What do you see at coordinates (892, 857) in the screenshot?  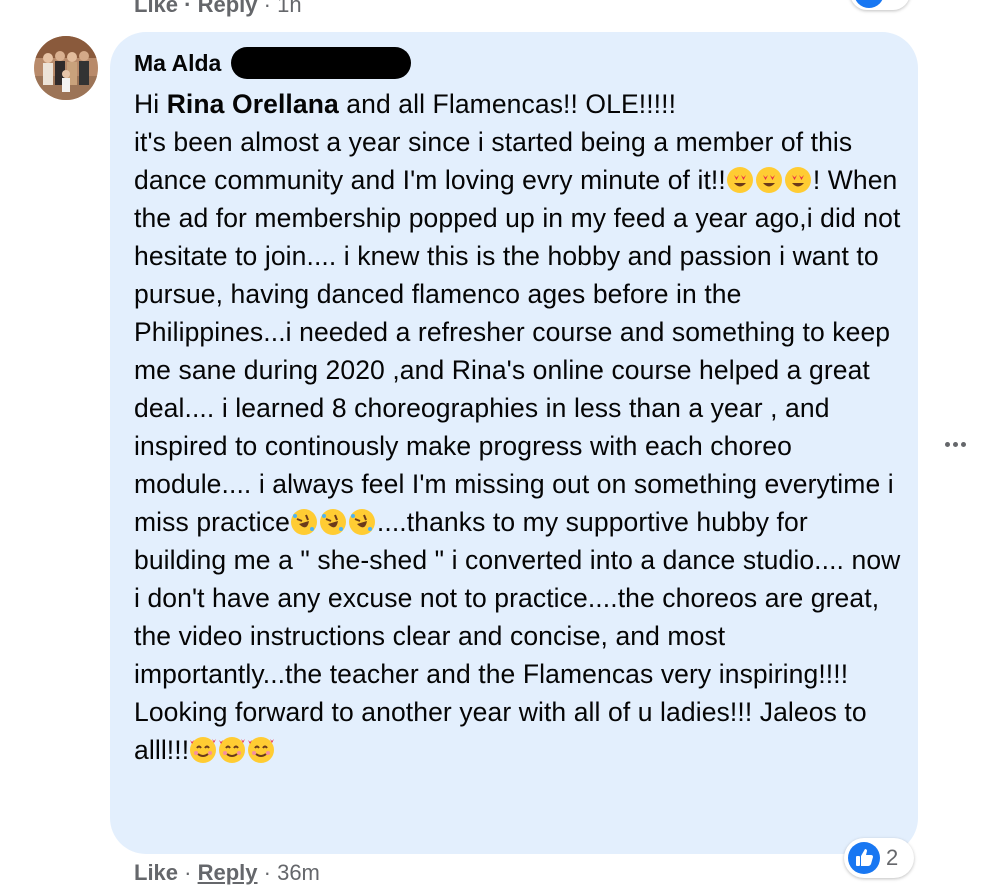 I see `reaction-count: 2` at bounding box center [892, 857].